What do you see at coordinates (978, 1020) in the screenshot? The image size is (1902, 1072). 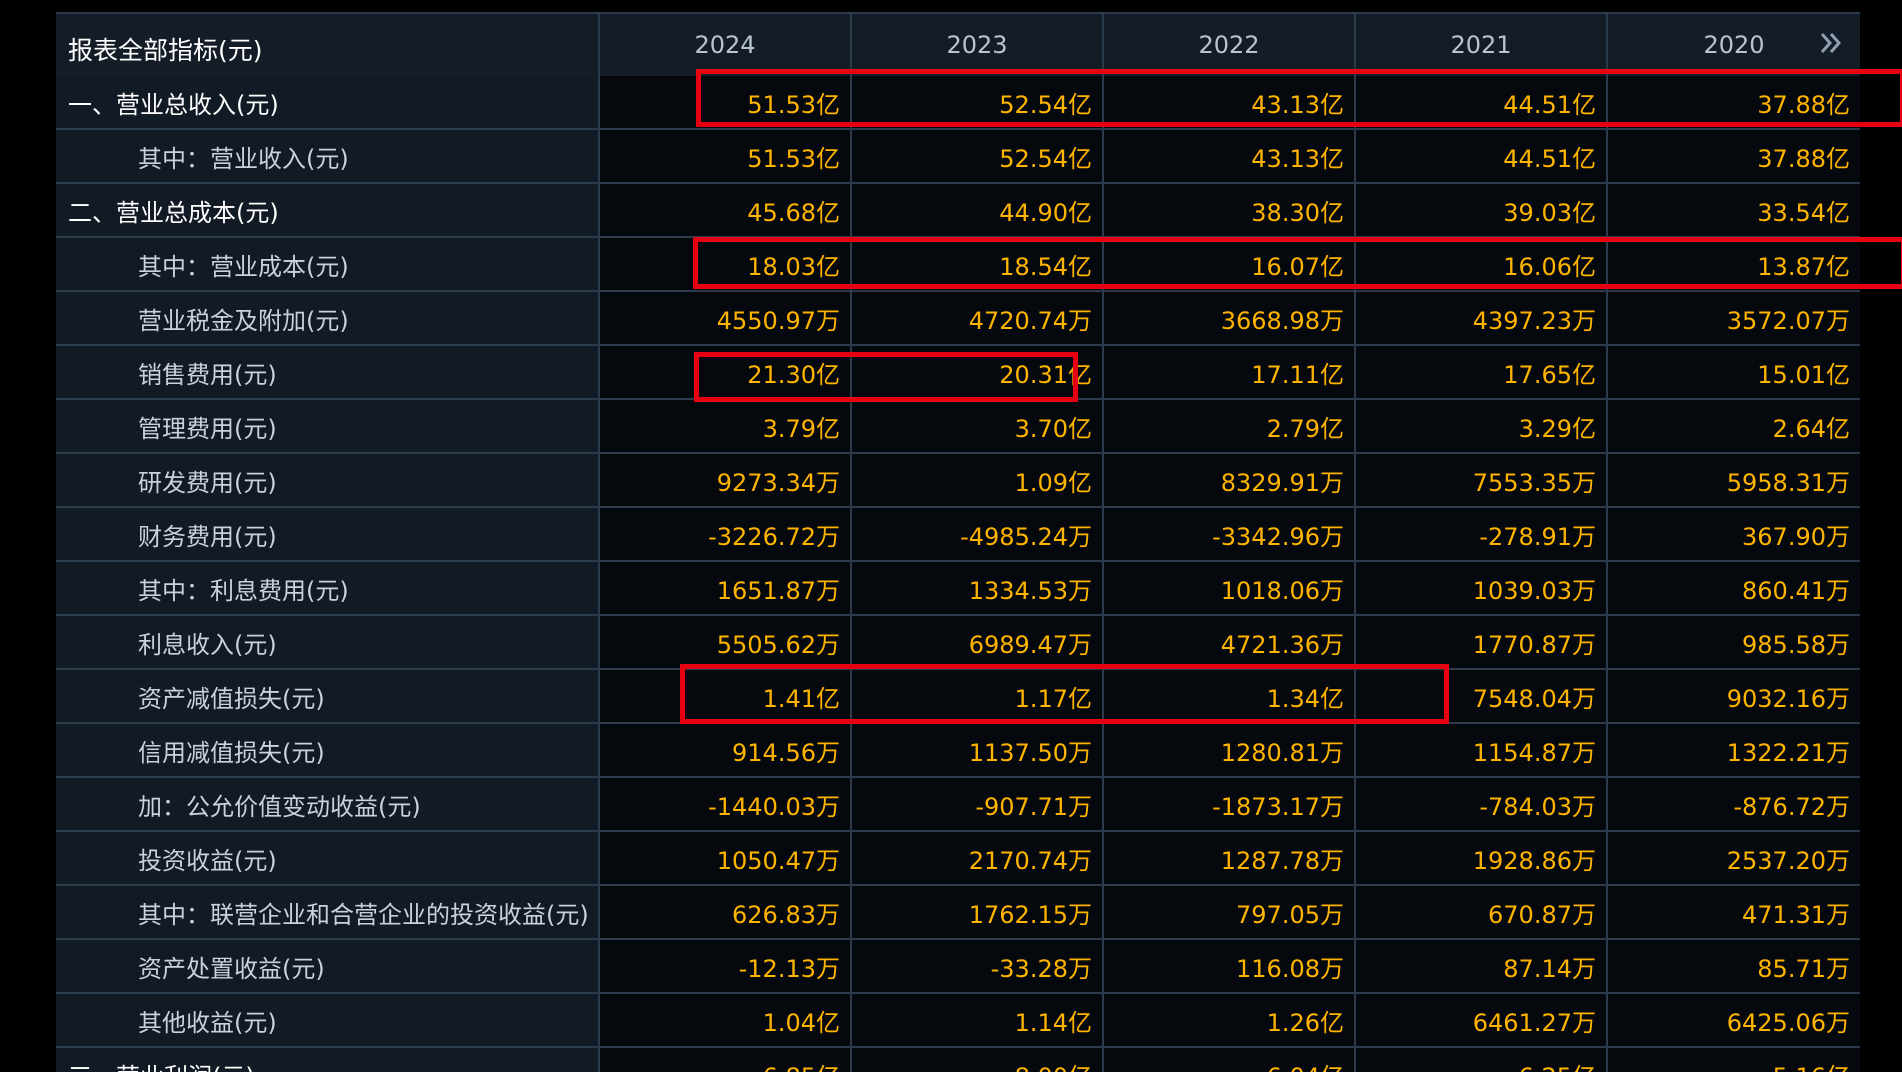 I see `value-cell-2023: 1.14亿` at bounding box center [978, 1020].